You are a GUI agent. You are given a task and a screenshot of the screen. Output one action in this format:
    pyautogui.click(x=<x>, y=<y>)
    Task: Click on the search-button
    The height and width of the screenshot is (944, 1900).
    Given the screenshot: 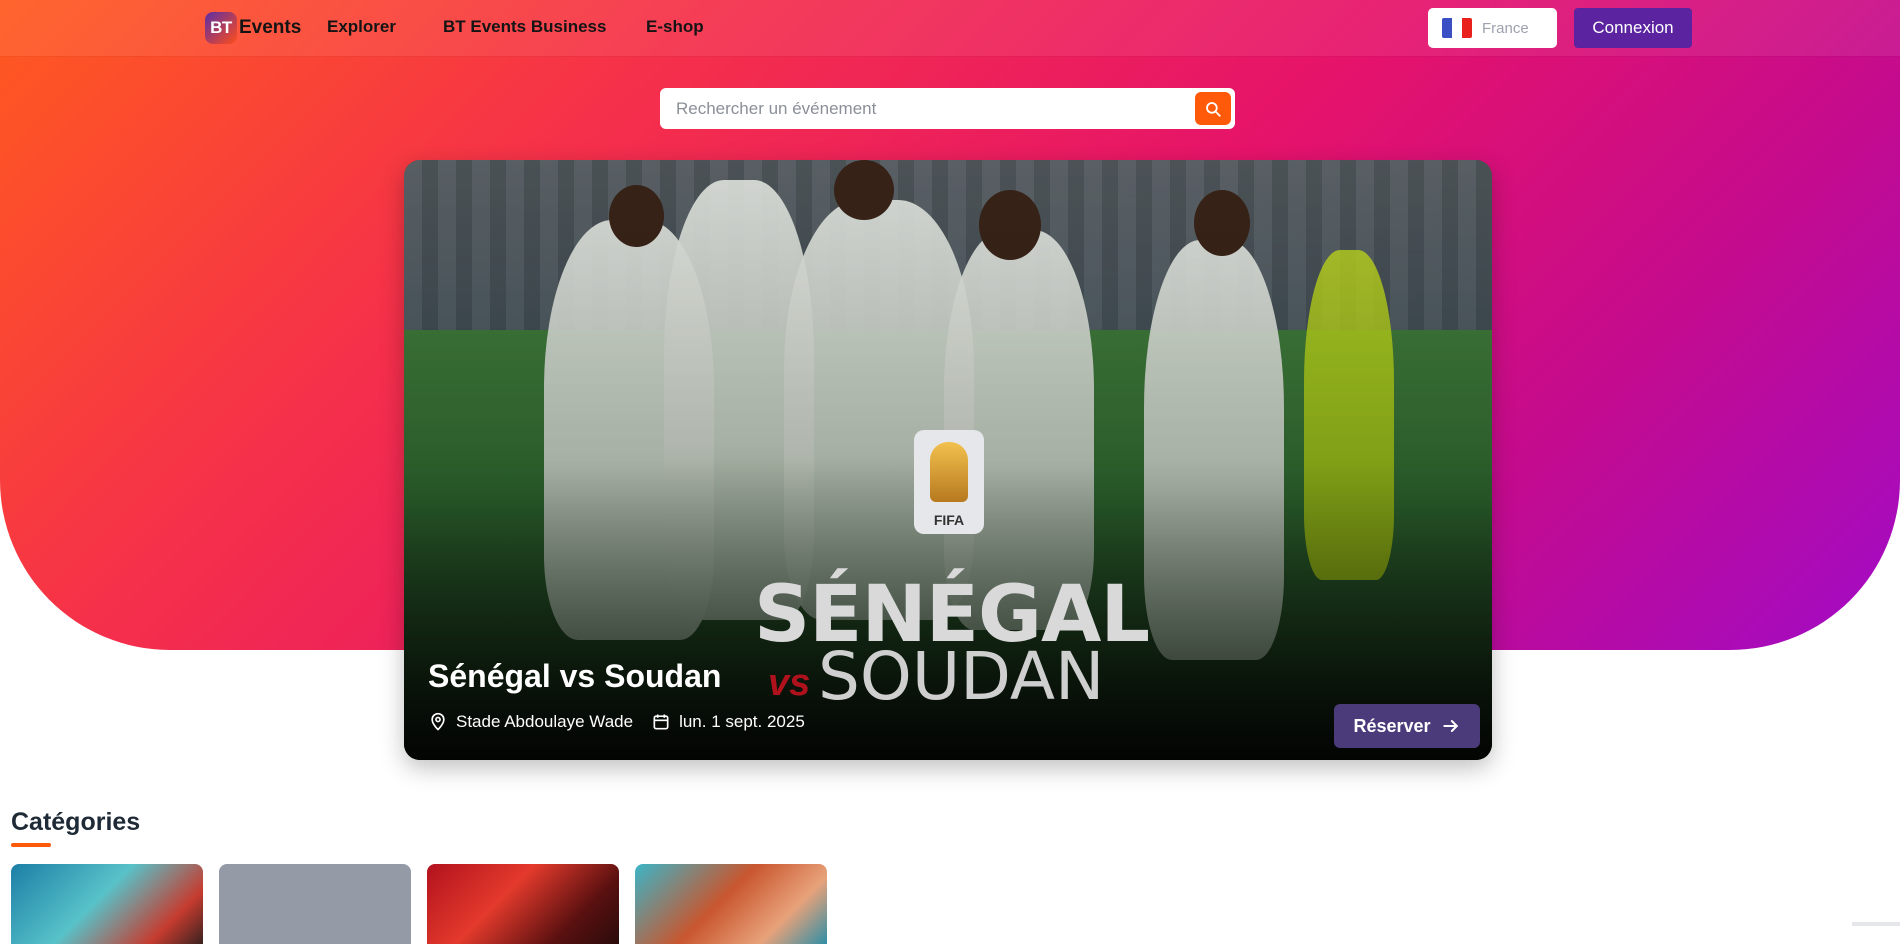 What is the action you would take?
    pyautogui.click(x=1213, y=108)
    